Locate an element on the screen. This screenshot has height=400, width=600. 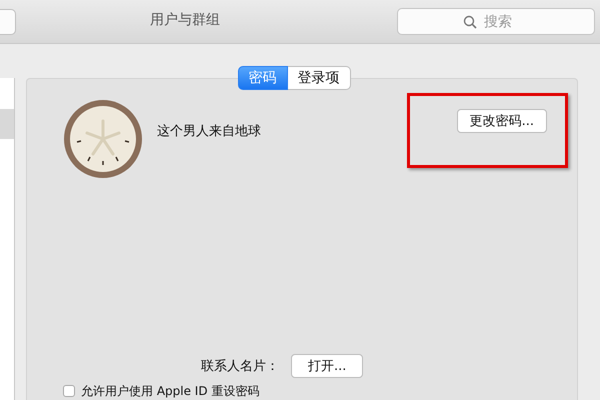
tab: 登录项 is located at coordinates (319, 78).